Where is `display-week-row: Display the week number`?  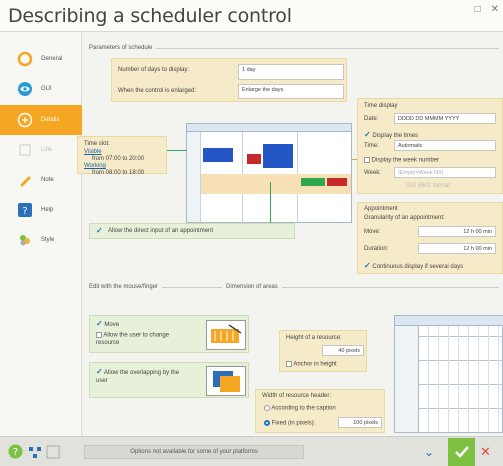
display-week-row: Display the week number is located at coordinates (401, 160).